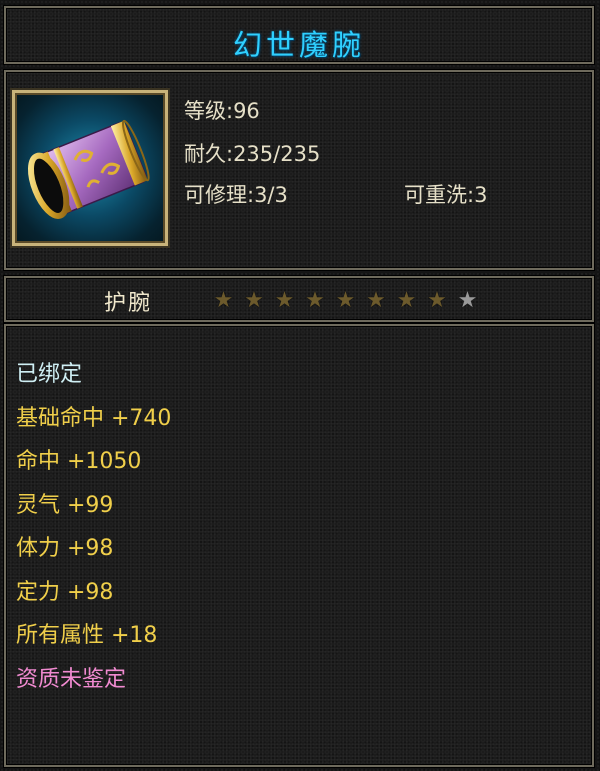 This screenshot has width=600, height=771. What do you see at coordinates (299, 299) in the screenshot?
I see `type-panel` at bounding box center [299, 299].